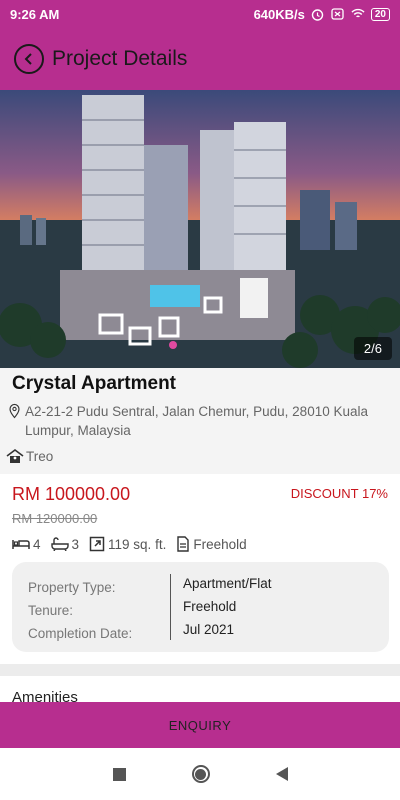  I want to click on page-title: Project Details, so click(120, 58).